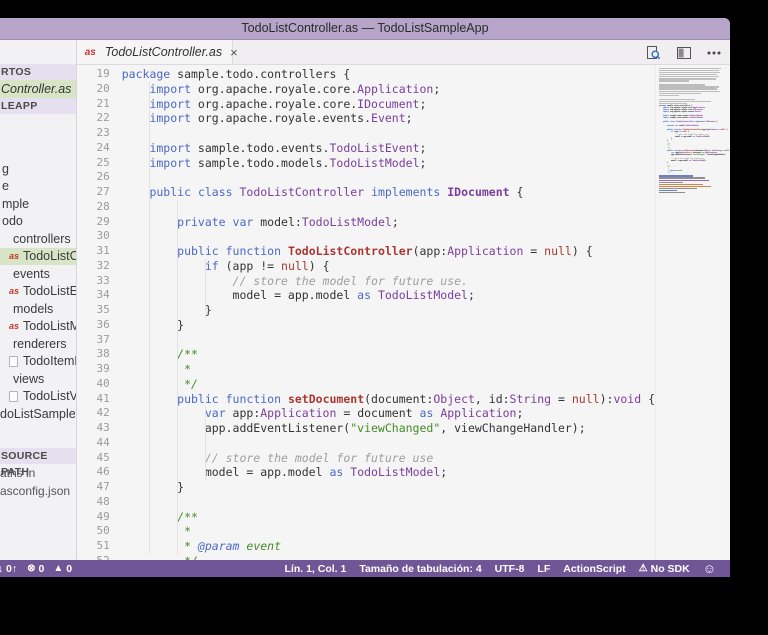 Image resolution: width=768 pixels, height=635 pixels. I want to click on tree-item-label: events, so click(31, 273).